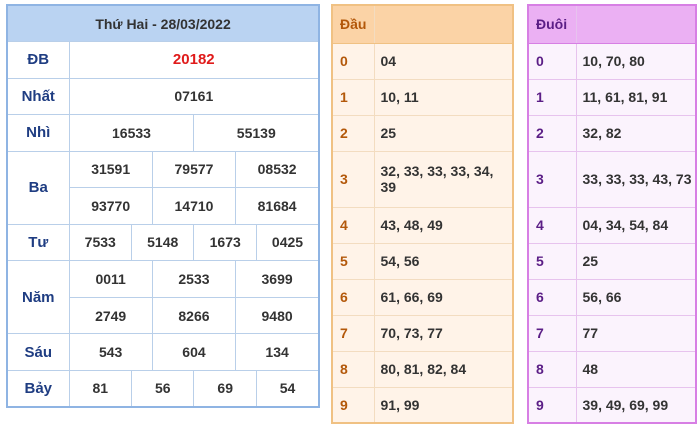 The width and height of the screenshot is (700, 427). Describe the element at coordinates (38, 96) in the screenshot. I see `prize-label: Nhất` at that location.